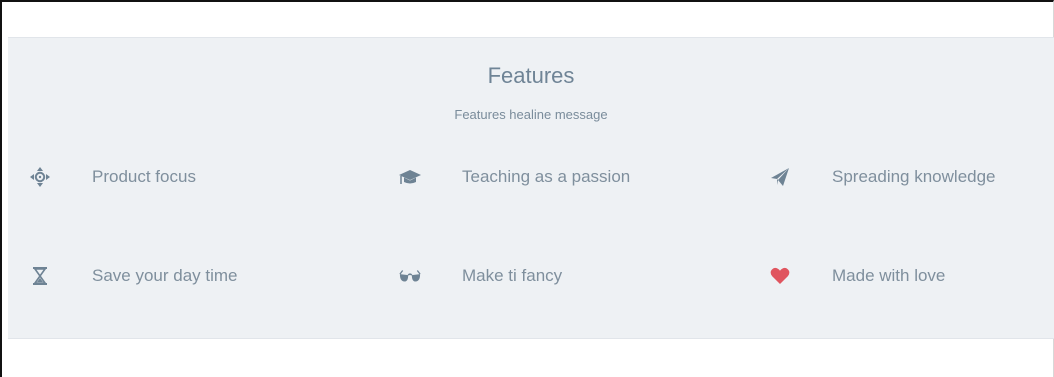 Image resolution: width=1054 pixels, height=377 pixels. Describe the element at coordinates (531, 114) in the screenshot. I see `section-subtitle: Features healine message` at that location.